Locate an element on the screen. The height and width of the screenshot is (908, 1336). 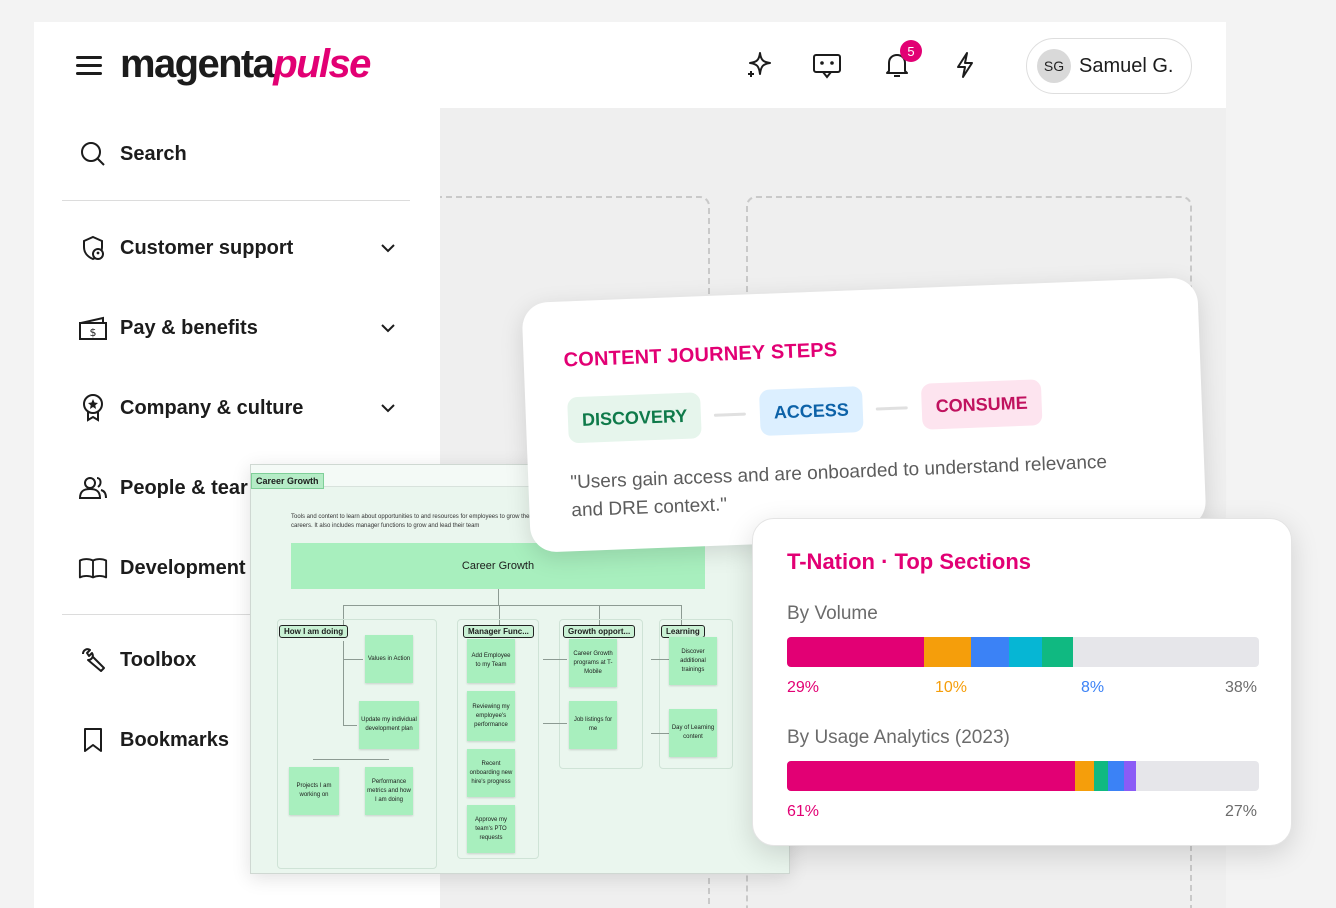
sidebar-item-label: Company & culture is located at coordinates (212, 407).